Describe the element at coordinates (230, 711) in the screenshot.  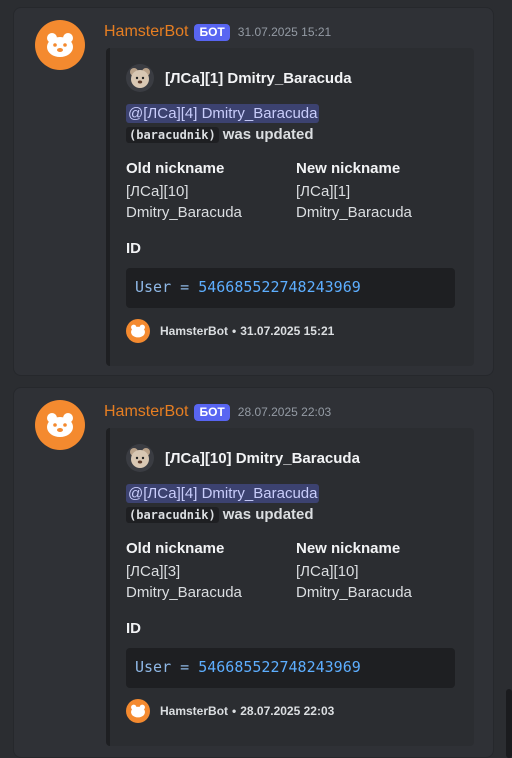
I see `embed-footer: HamsterBot • 28.07.2025 22:03` at that location.